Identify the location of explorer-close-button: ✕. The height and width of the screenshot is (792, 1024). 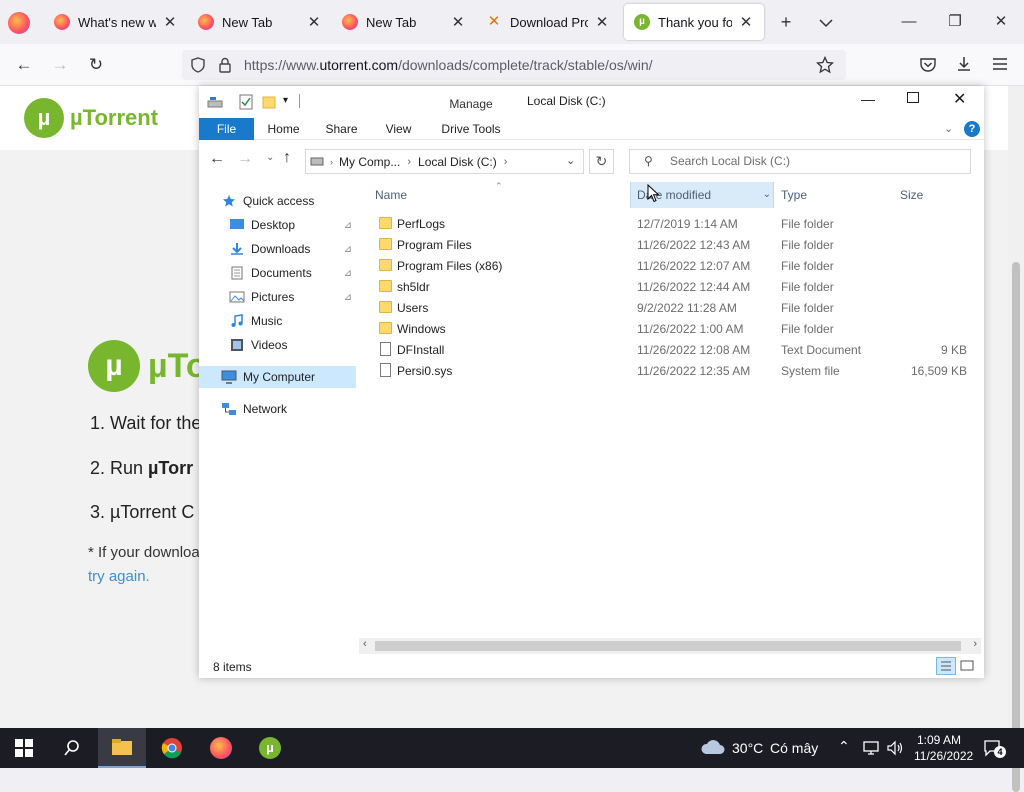
(959, 99).